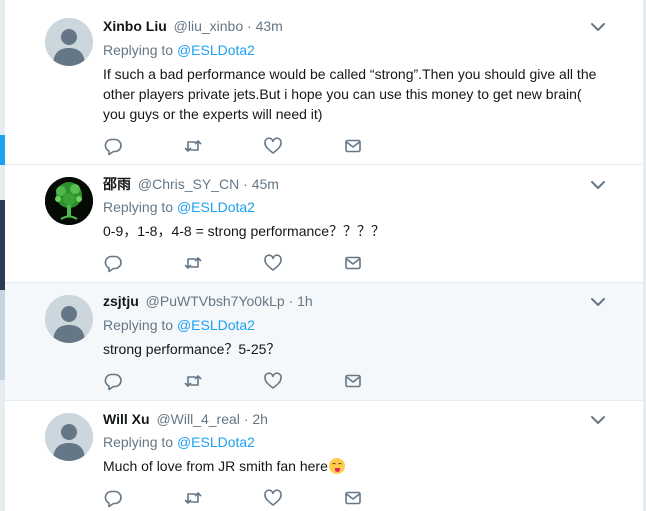 The height and width of the screenshot is (511, 646). I want to click on tweet-text: Much of love from JR smith fan here, so click(358, 466).